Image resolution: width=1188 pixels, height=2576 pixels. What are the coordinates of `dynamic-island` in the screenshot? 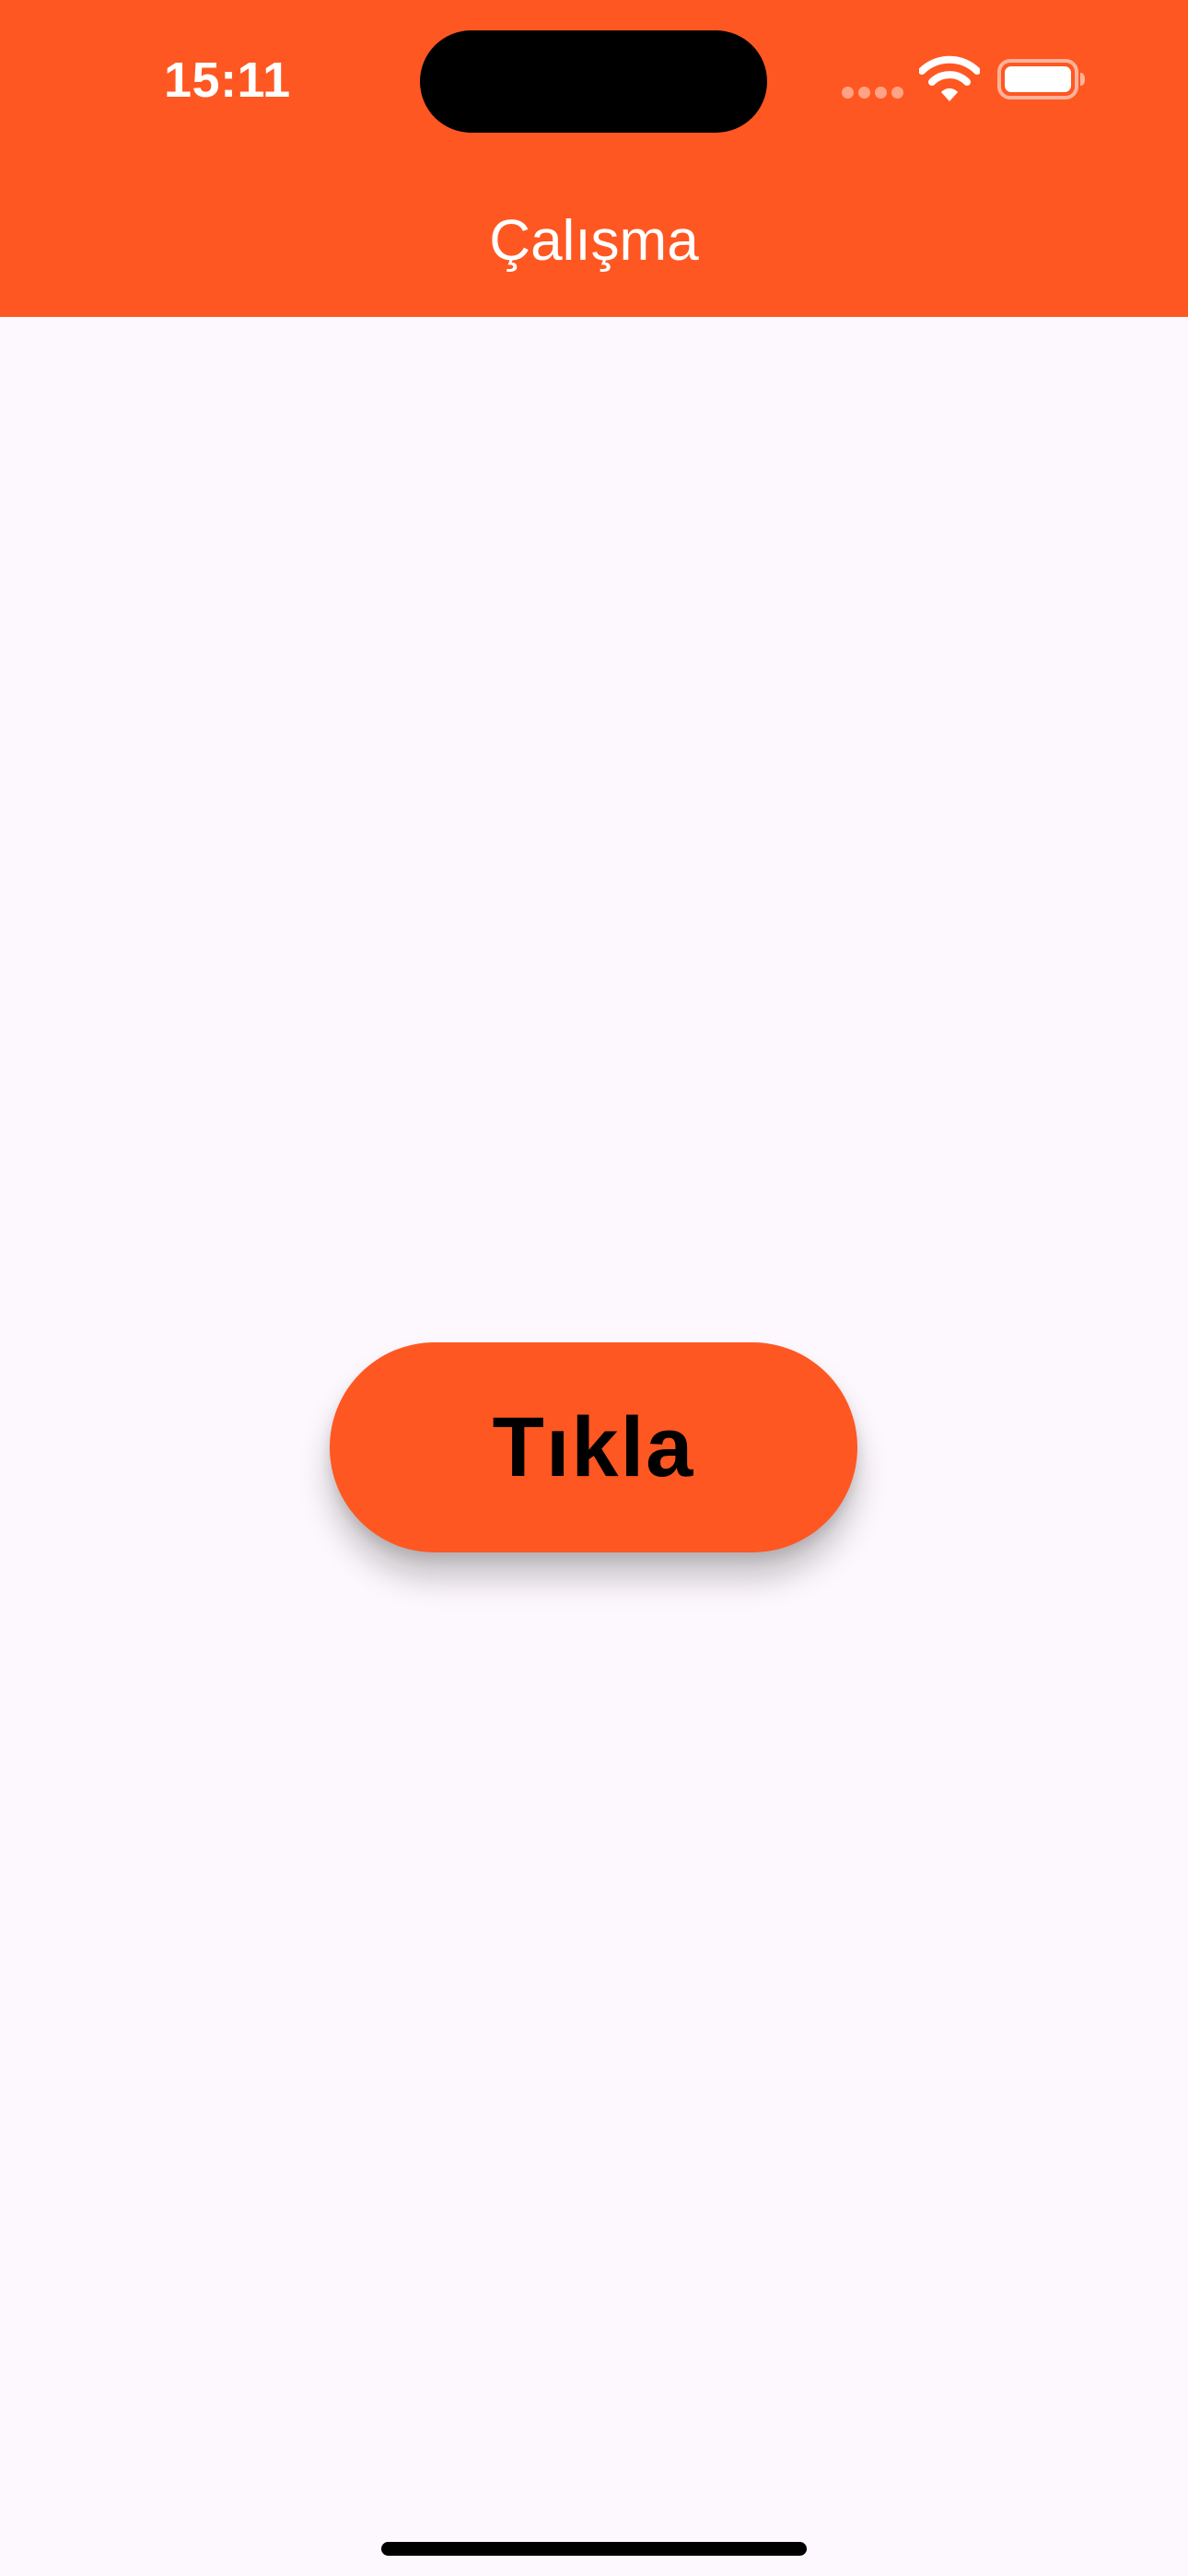 It's located at (593, 81).